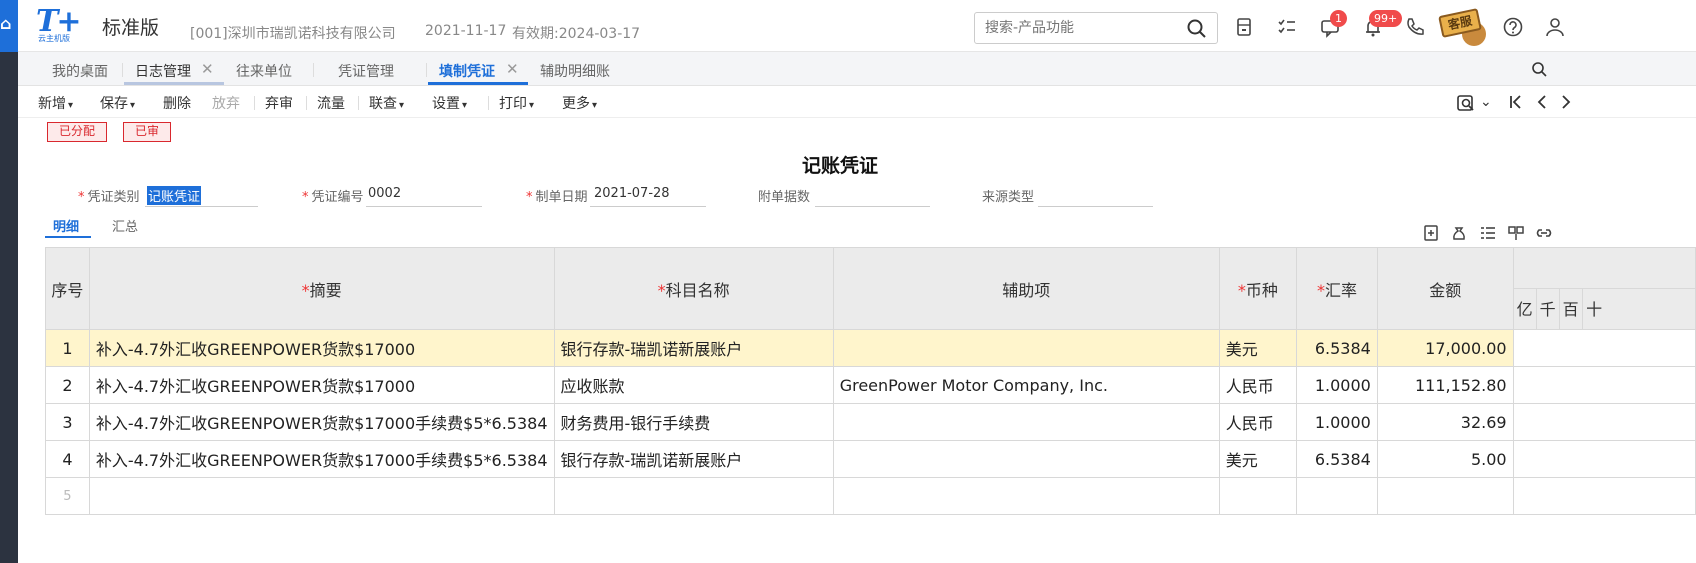 This screenshot has height=563, width=1696. What do you see at coordinates (1445, 422) in the screenshot?
I see `cell-amount: 32.69` at bounding box center [1445, 422].